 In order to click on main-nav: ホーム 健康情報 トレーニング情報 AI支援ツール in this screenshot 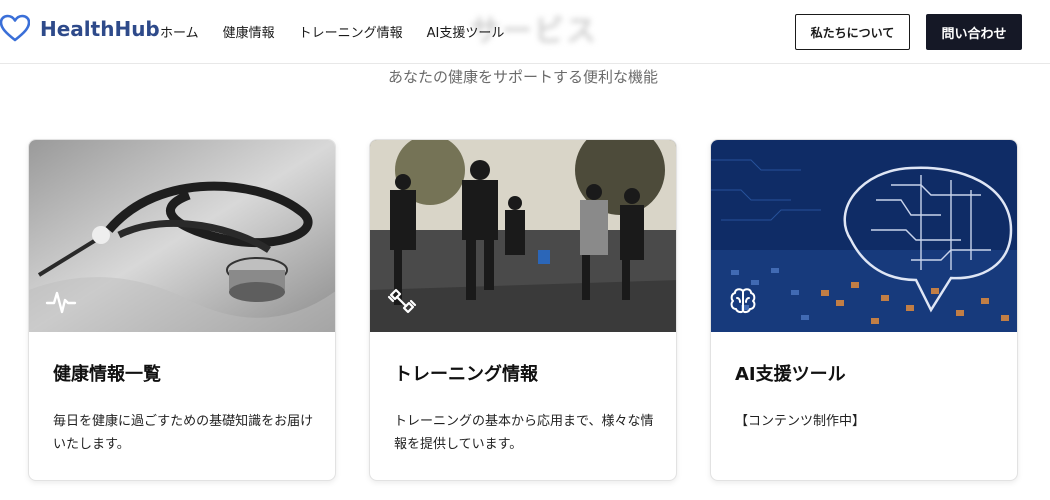, I will do `click(332, 31)`.